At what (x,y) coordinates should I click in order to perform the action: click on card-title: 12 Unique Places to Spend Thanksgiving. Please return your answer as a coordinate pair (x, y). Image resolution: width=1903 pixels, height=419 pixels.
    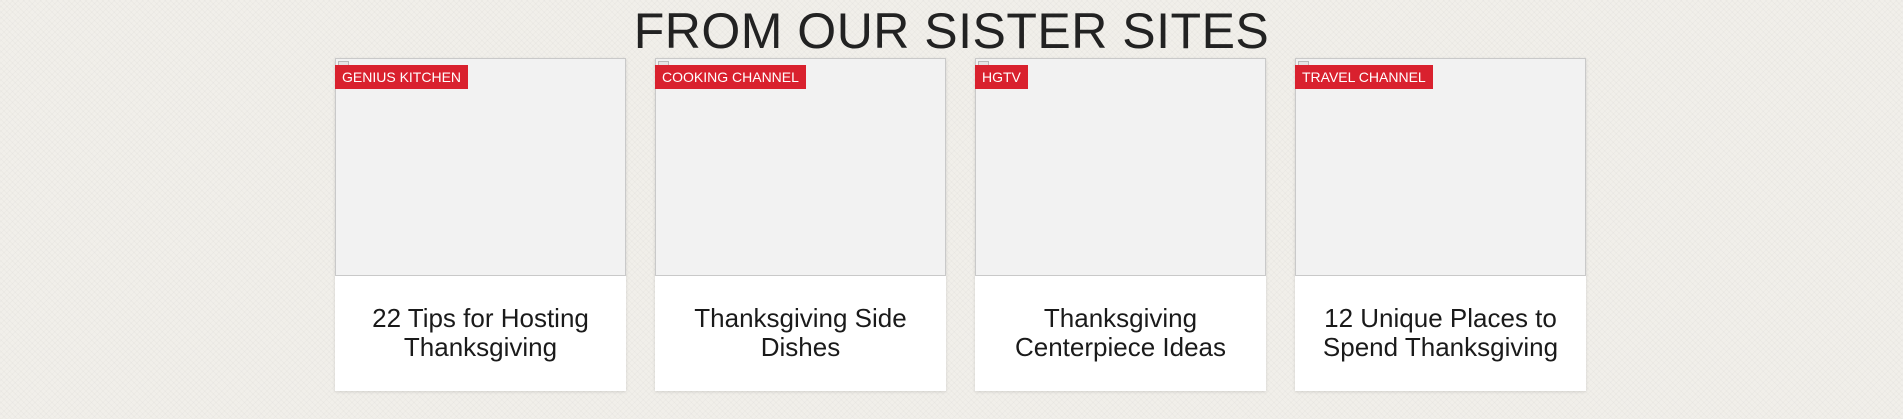
    Looking at the image, I should click on (1440, 333).